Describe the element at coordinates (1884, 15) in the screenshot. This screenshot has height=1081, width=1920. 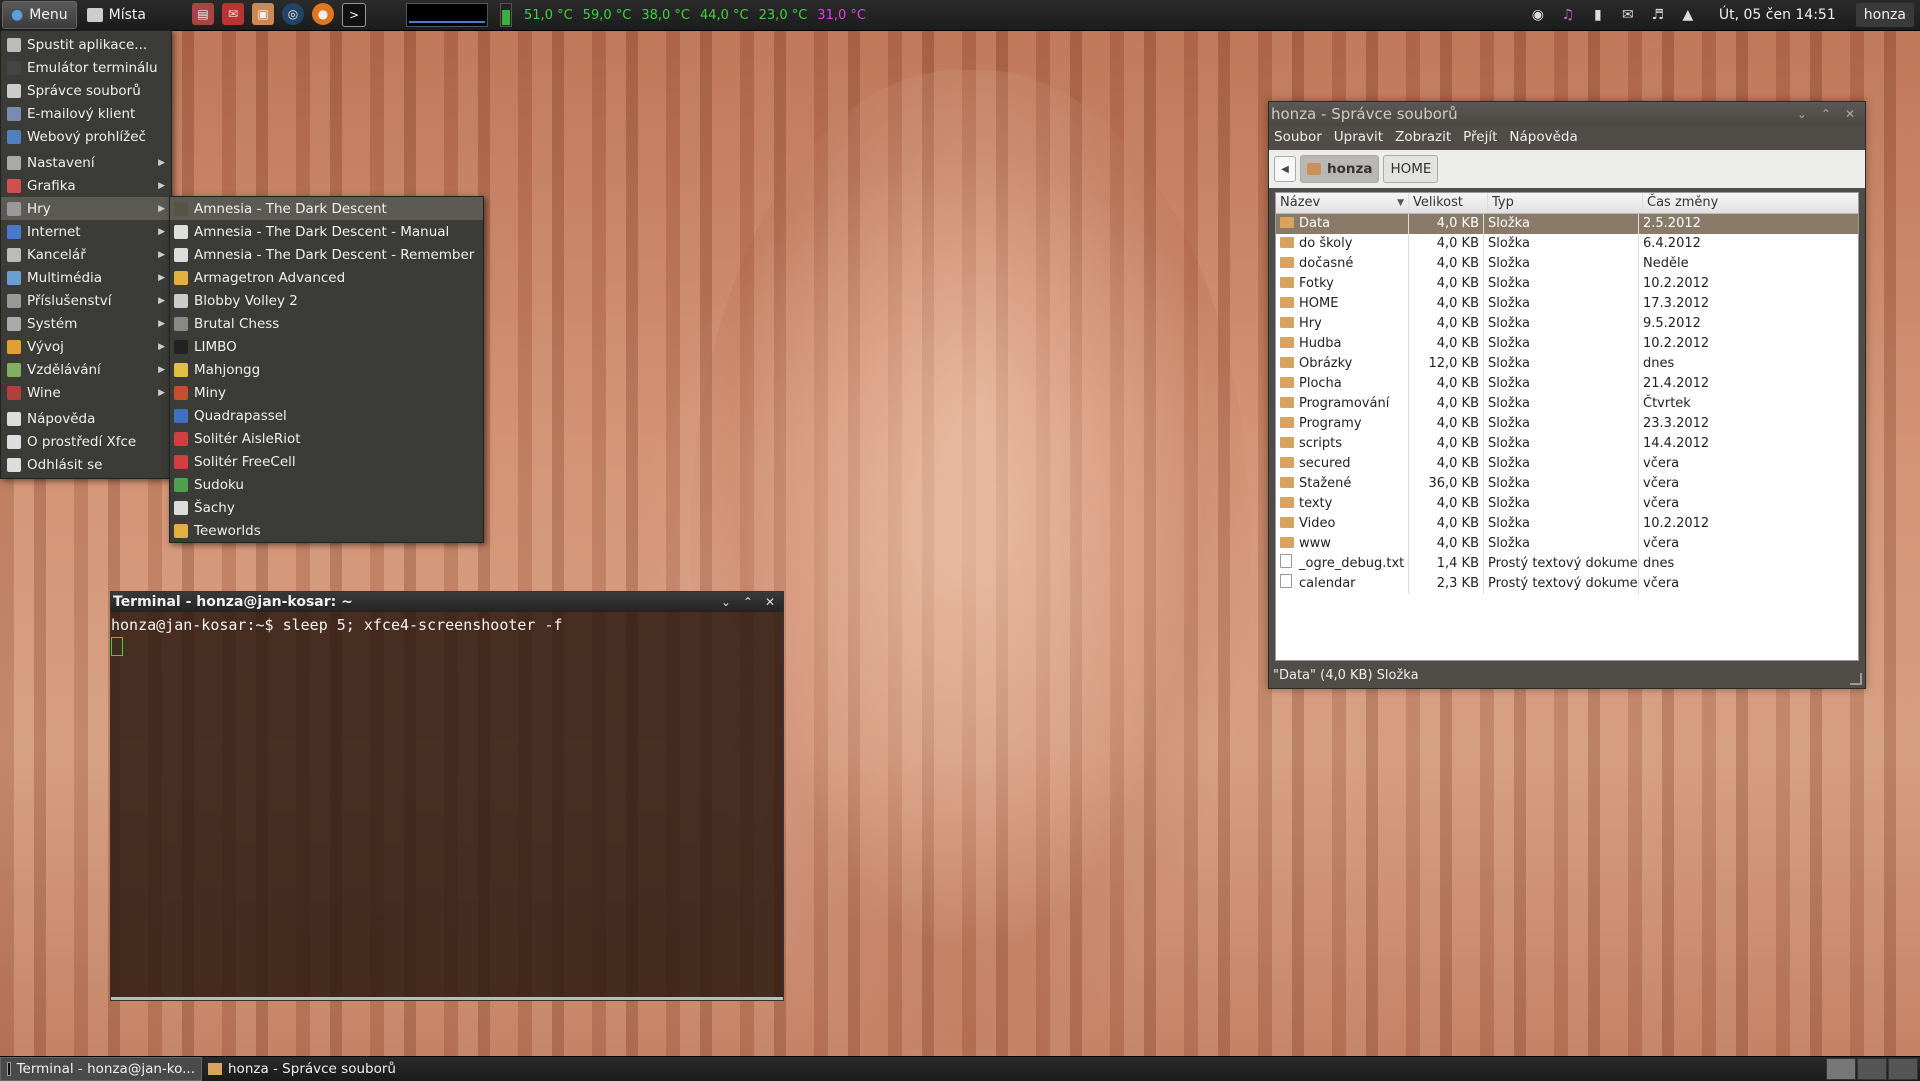
I see `user-menu: honza` at that location.